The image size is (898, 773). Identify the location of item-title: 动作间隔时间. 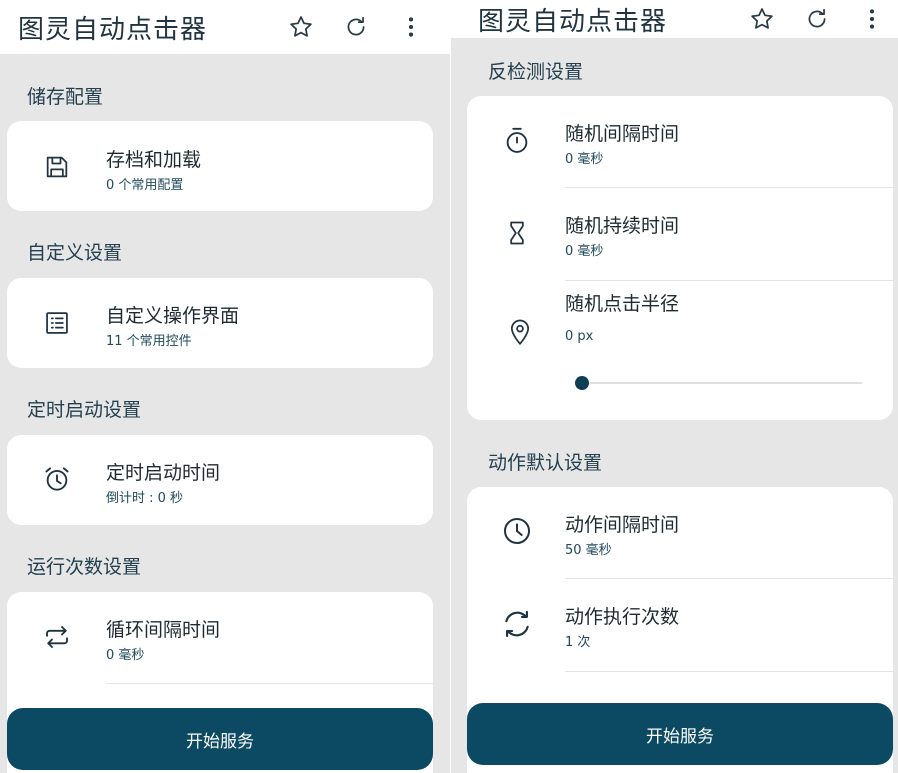
(622, 525).